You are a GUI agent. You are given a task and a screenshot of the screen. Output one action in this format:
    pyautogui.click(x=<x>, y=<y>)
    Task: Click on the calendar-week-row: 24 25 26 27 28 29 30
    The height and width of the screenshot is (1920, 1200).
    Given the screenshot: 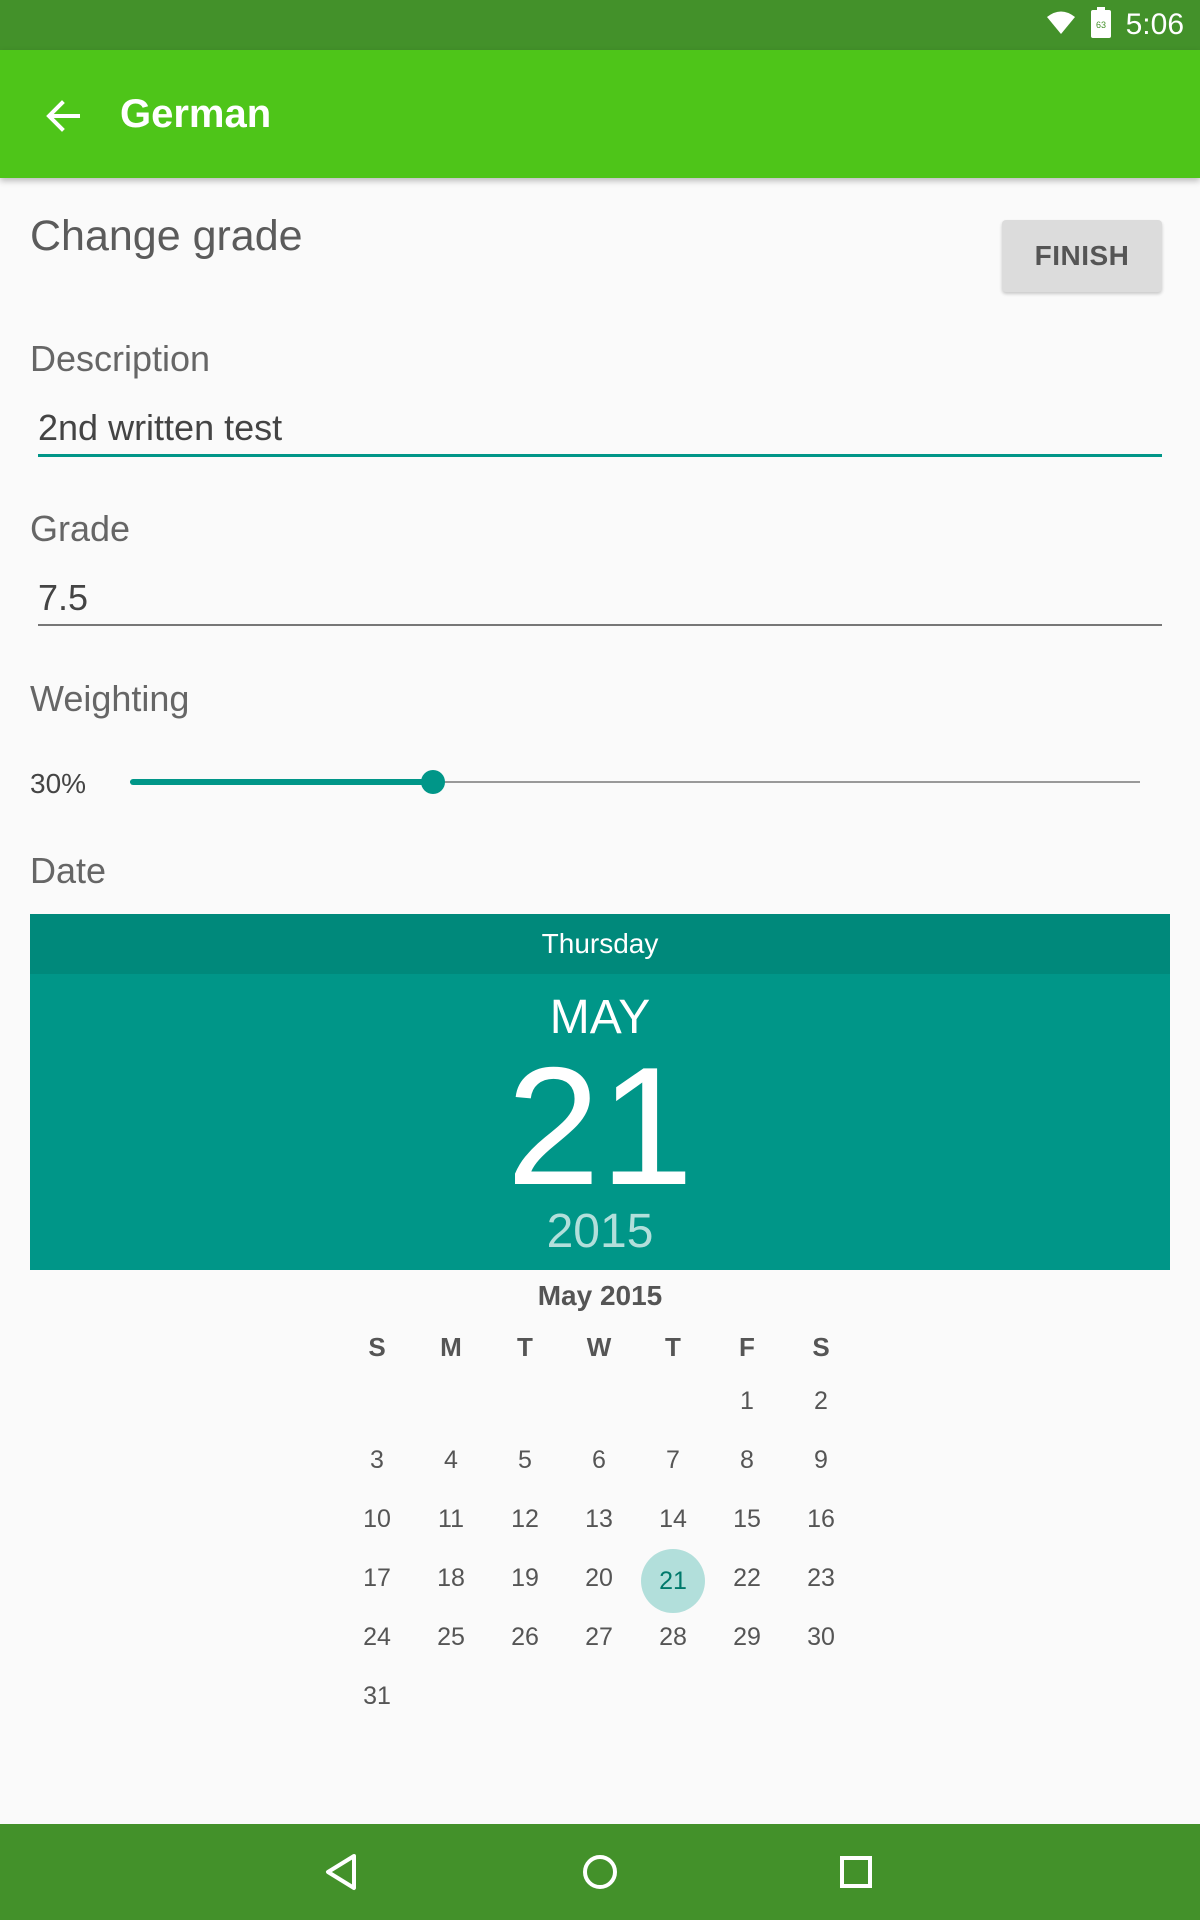 What is the action you would take?
    pyautogui.click(x=600, y=1637)
    